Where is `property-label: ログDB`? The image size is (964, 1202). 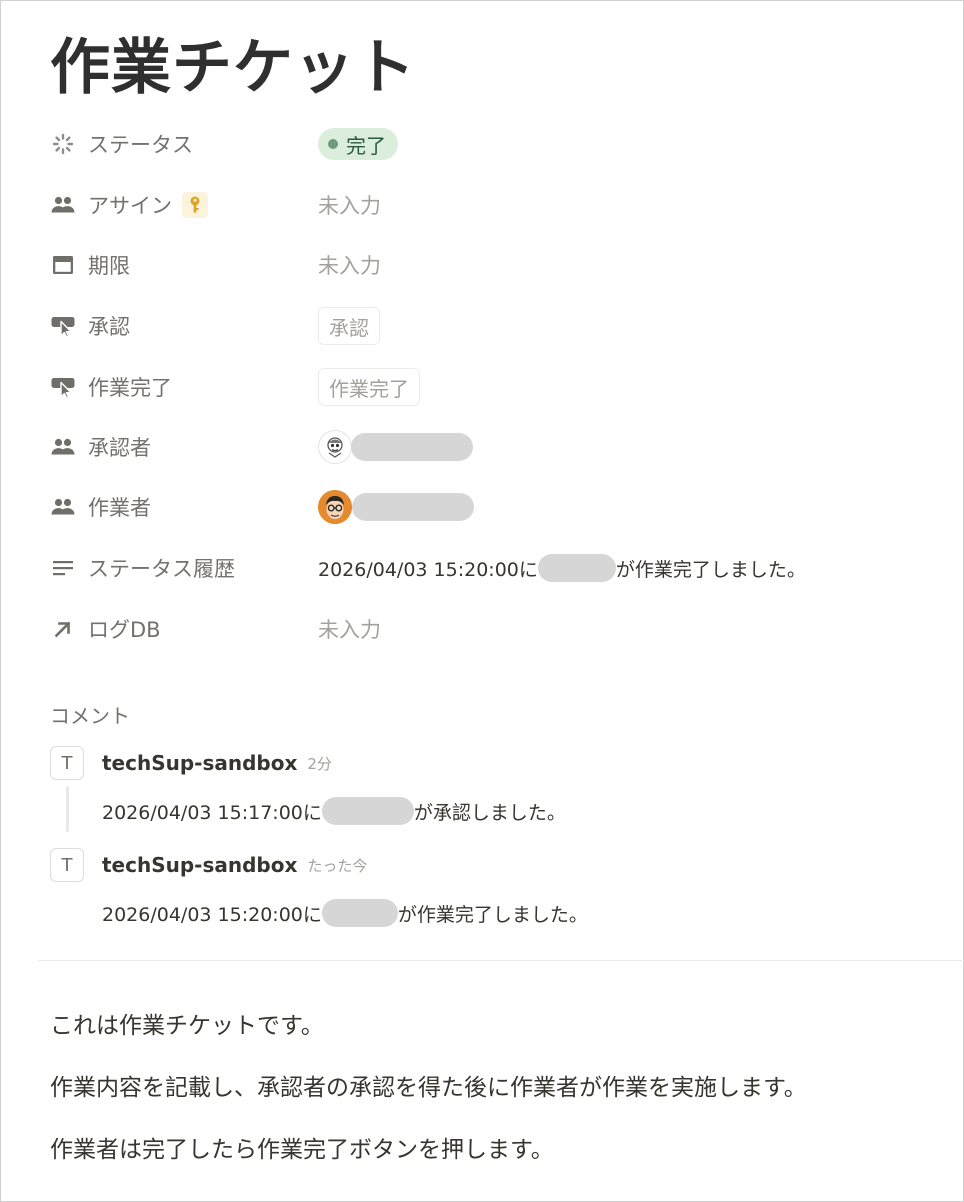
property-label: ログDB is located at coordinates (124, 630).